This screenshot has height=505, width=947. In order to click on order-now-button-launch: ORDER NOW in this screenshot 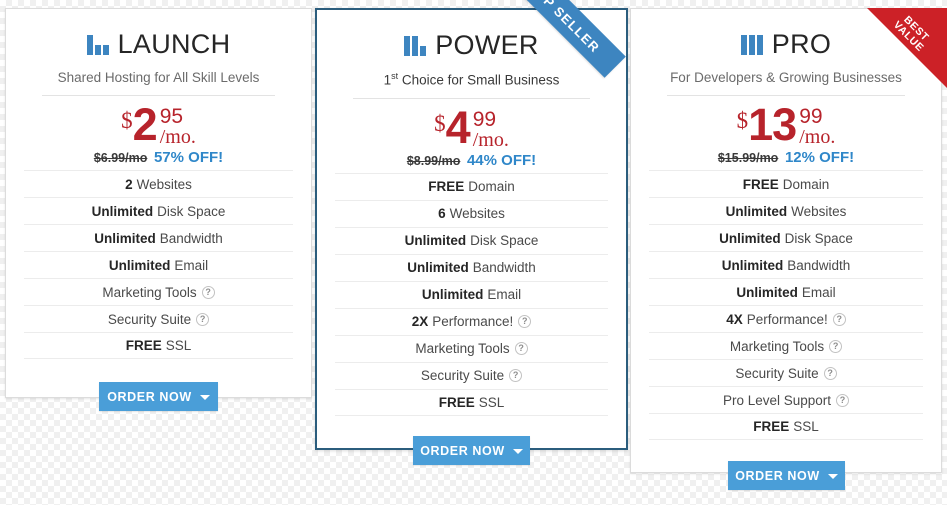, I will do `click(158, 396)`.